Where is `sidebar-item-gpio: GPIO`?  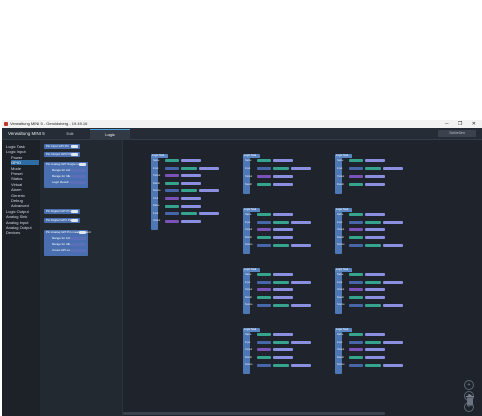
sidebar-item-gpio: GPIO is located at coordinates (25, 163).